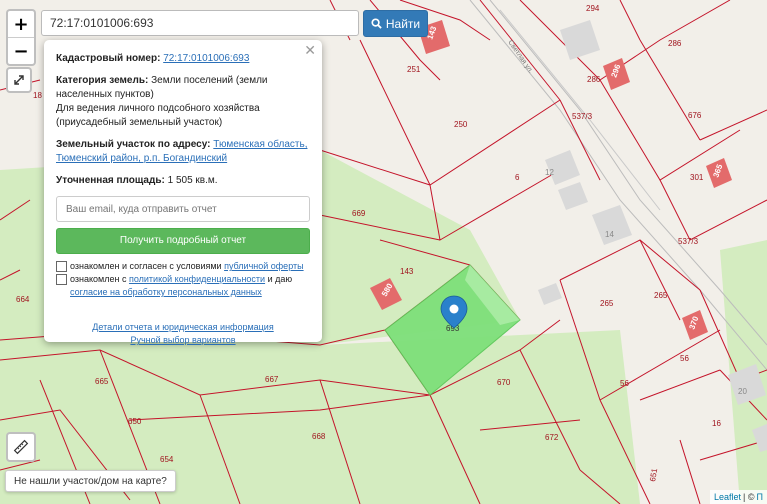 The height and width of the screenshot is (504, 767). I want to click on svg-text: 650, so click(135, 421).